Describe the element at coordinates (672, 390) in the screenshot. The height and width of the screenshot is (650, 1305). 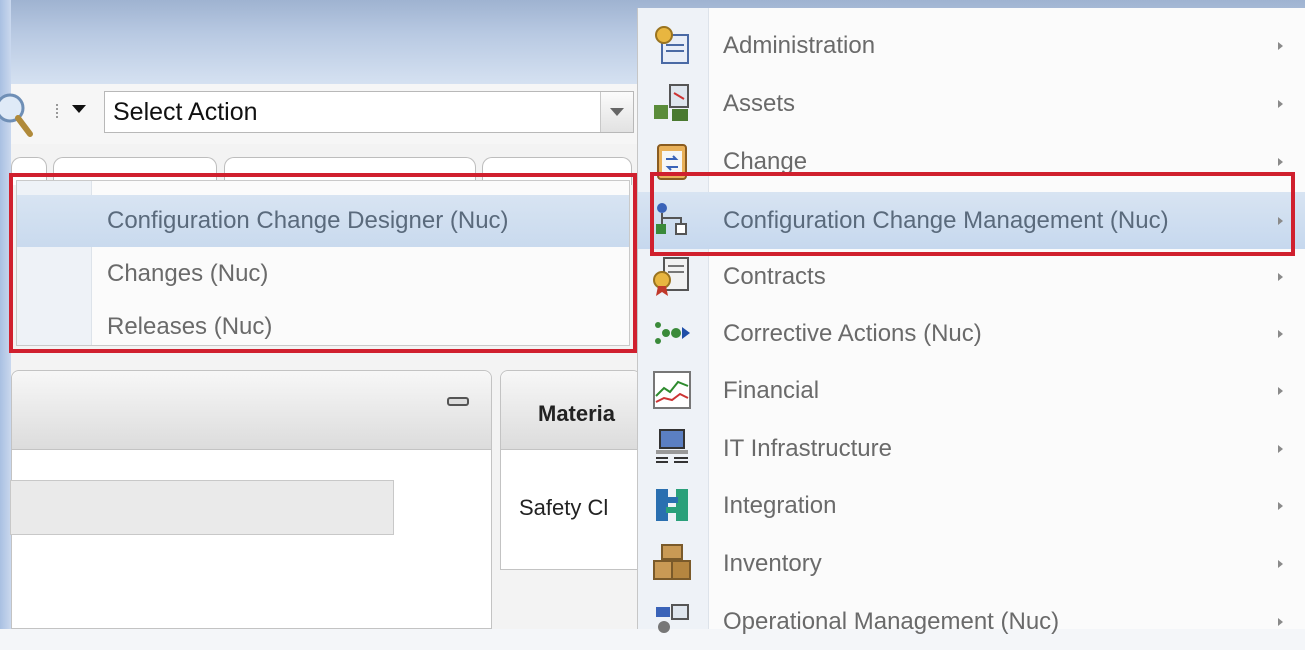
I see `financial-chart-icon` at that location.